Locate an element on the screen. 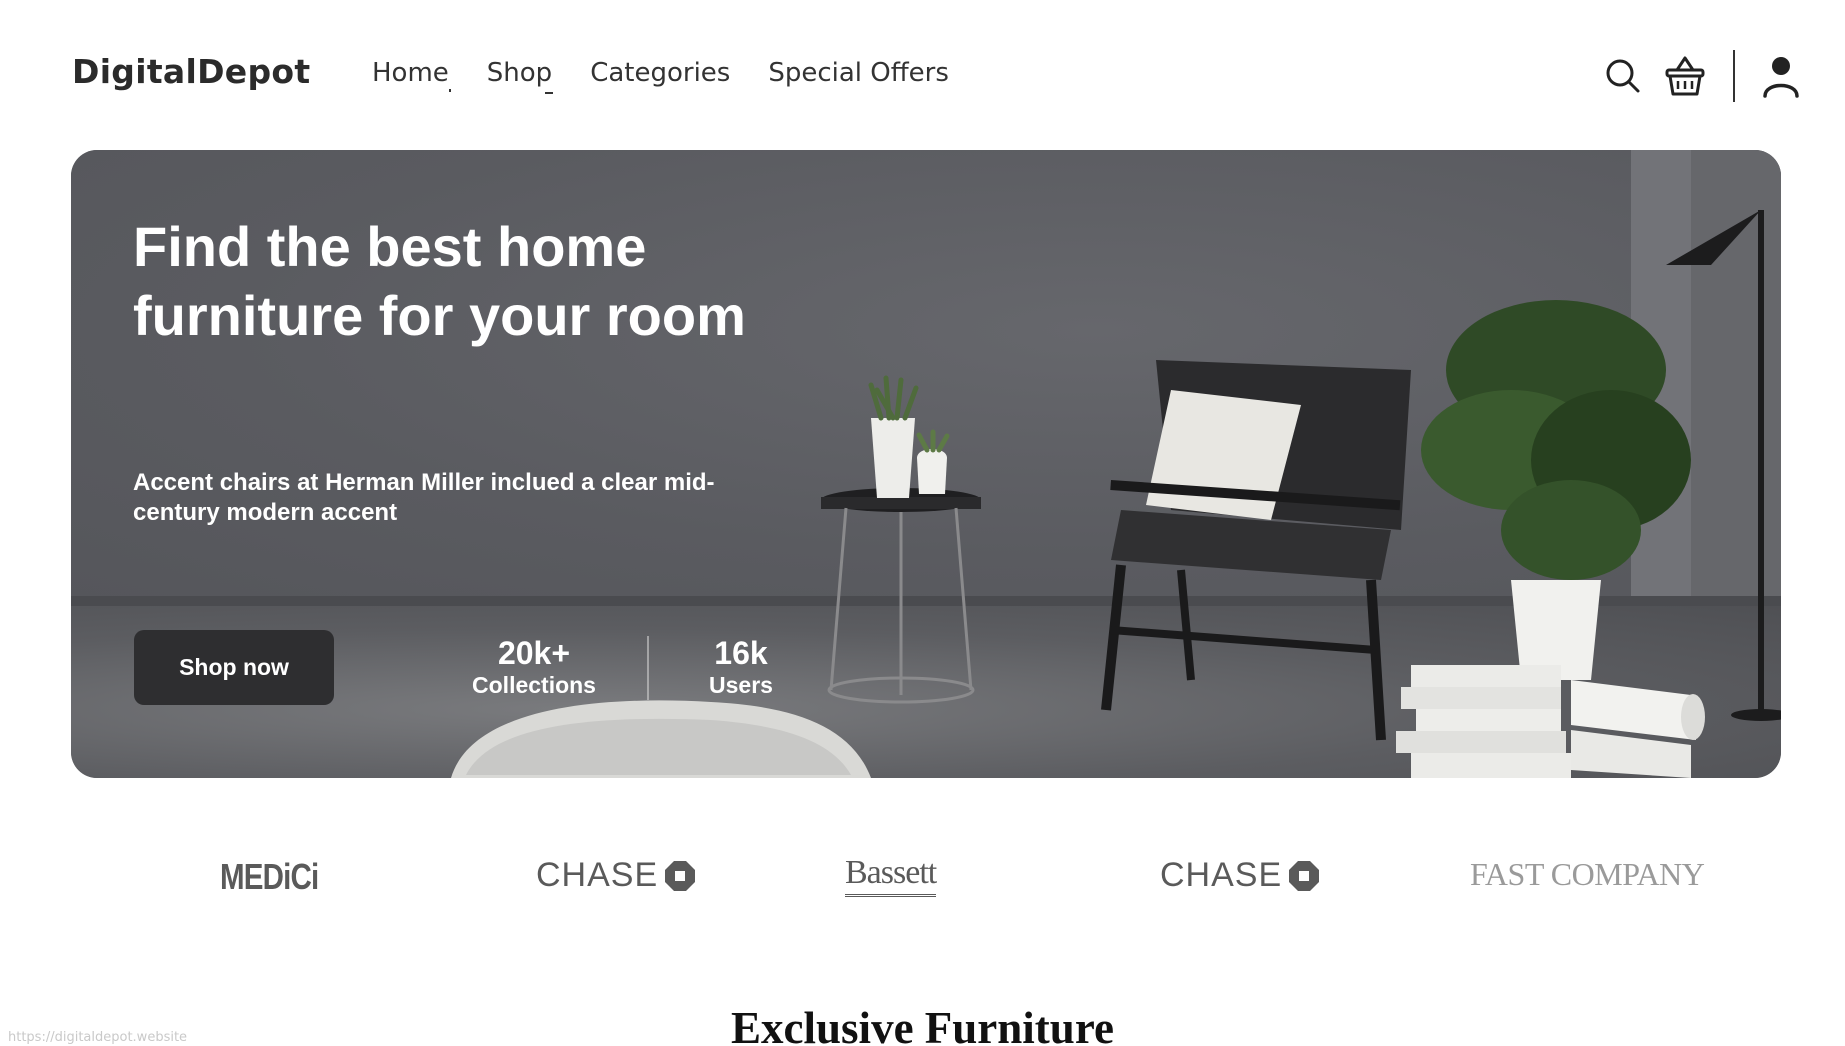 The width and height of the screenshot is (1845, 1046). brand-logos: MEDiCi CHASE Bassett CHASE FAST COMPANY is located at coordinates (922, 880).